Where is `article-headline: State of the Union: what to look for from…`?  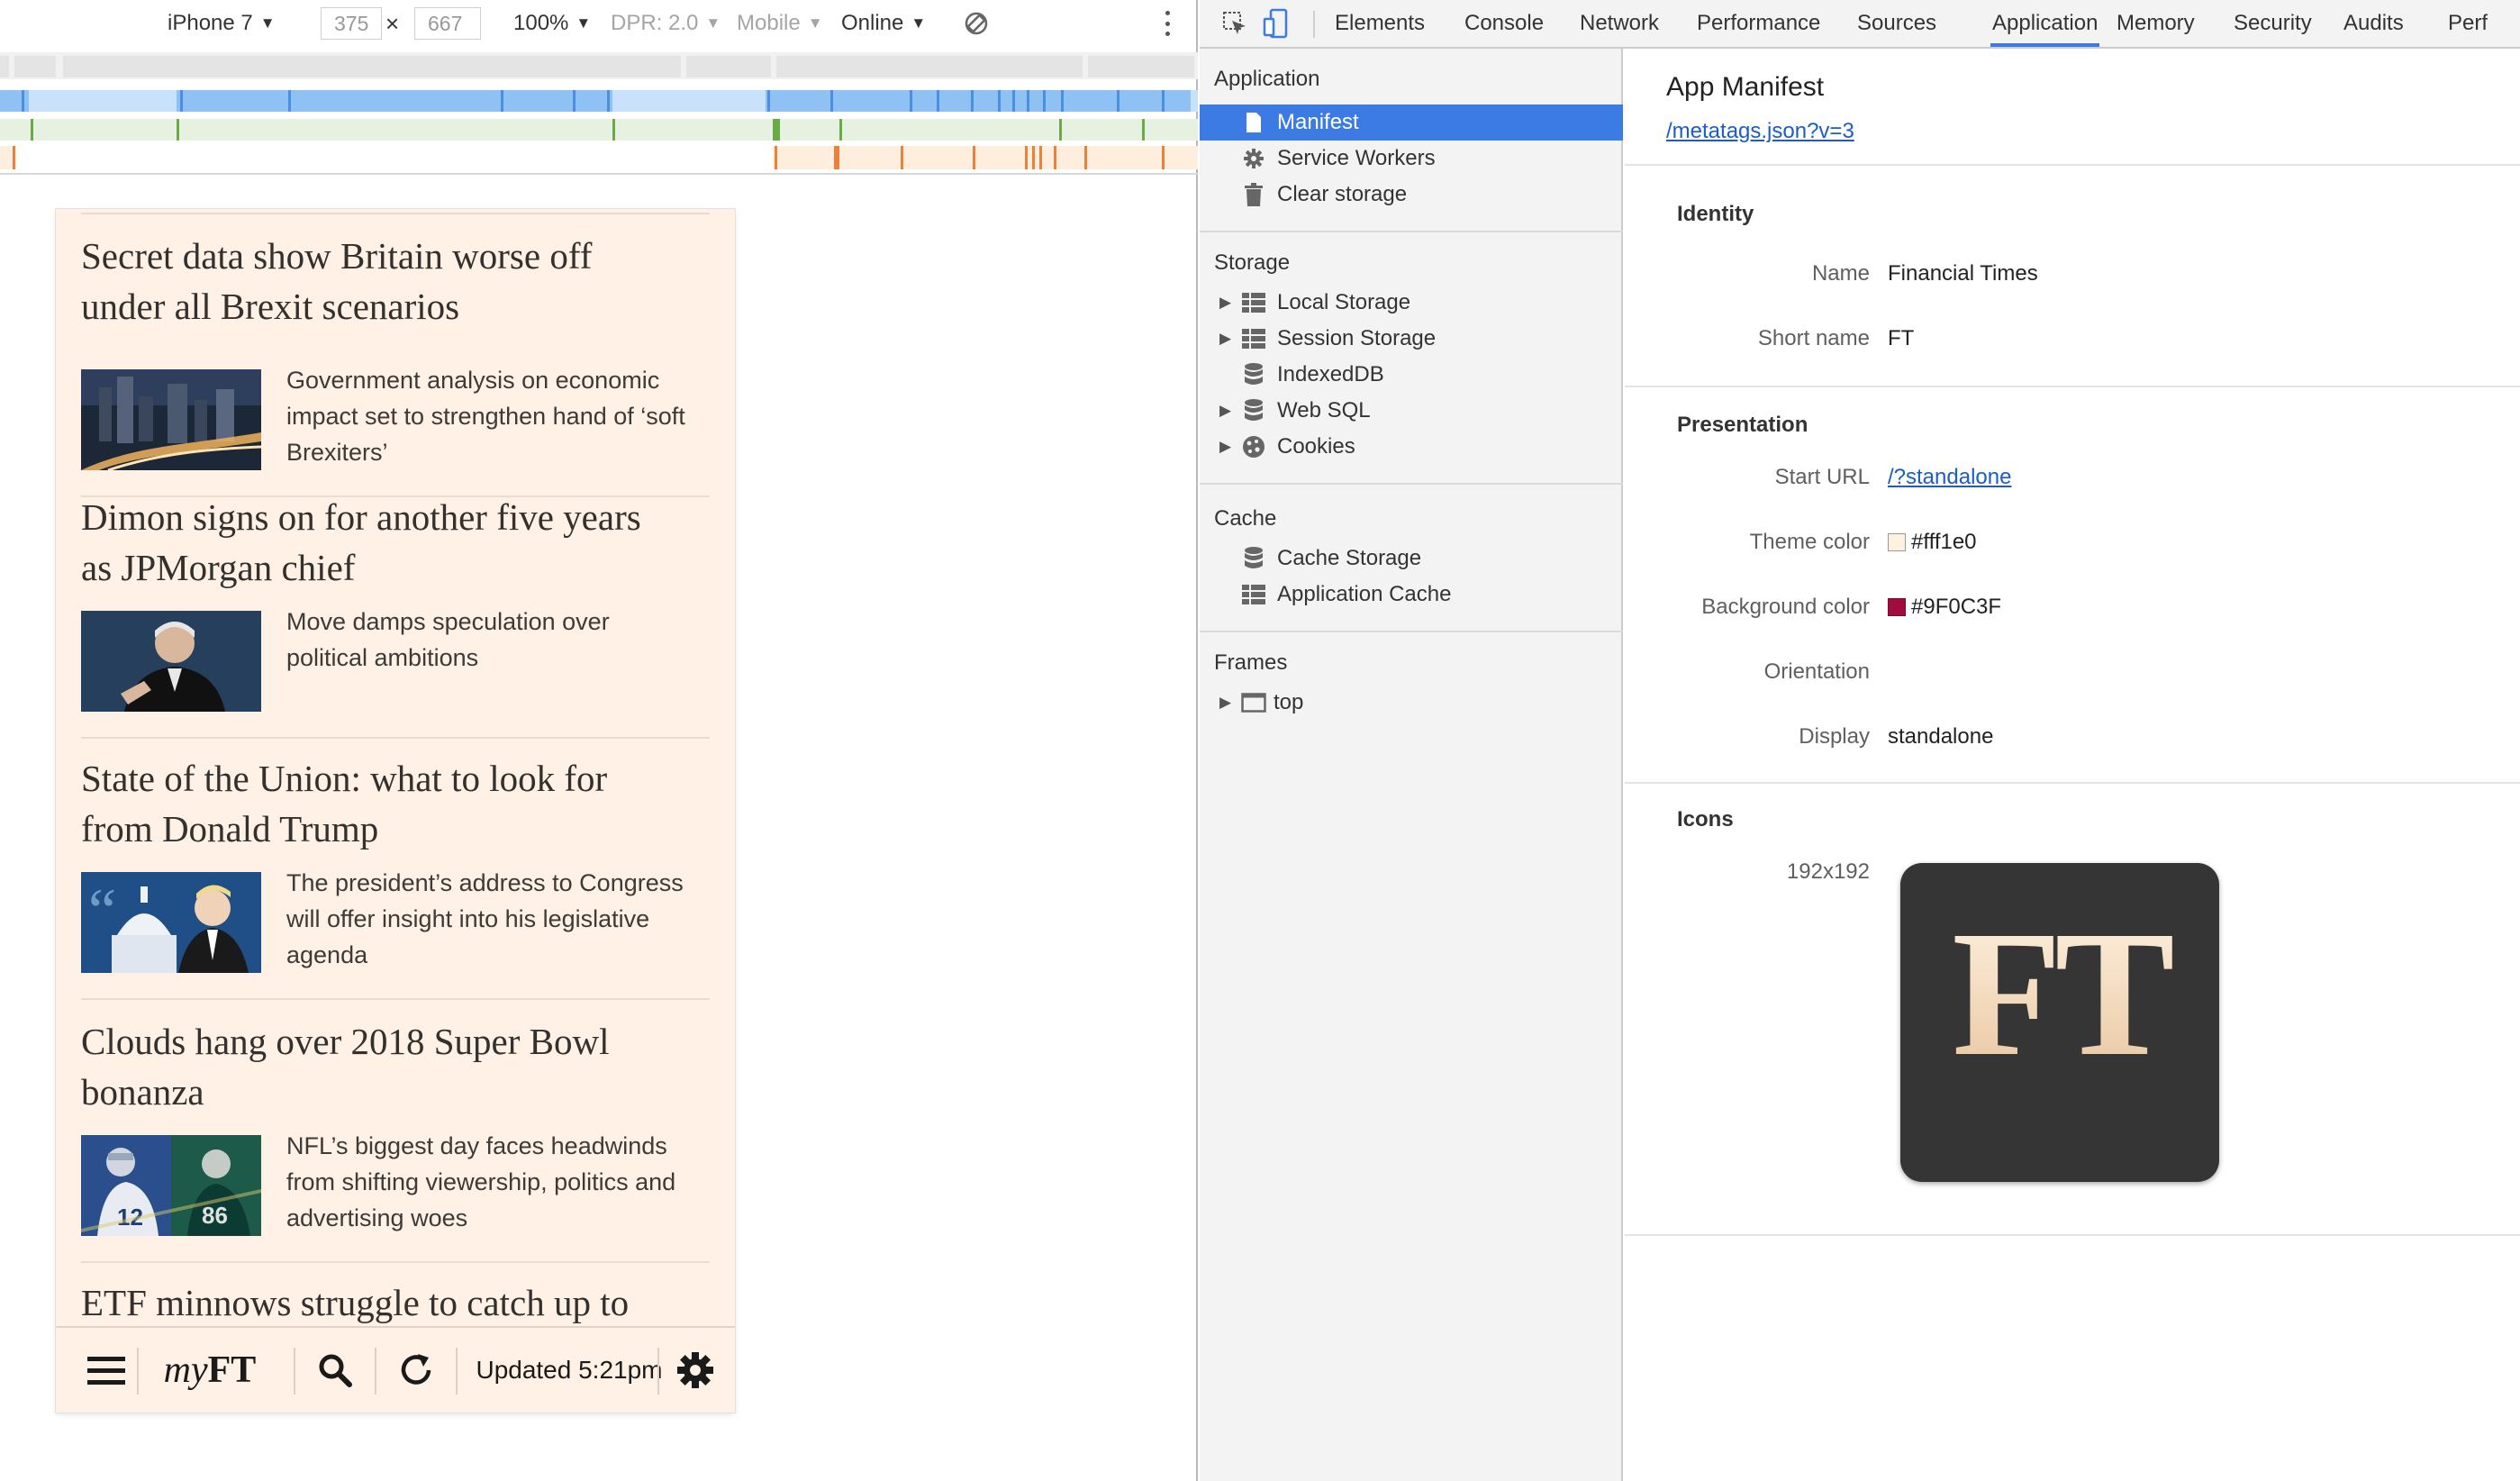 article-headline: State of the Union: what to look for from… is located at coordinates (395, 803).